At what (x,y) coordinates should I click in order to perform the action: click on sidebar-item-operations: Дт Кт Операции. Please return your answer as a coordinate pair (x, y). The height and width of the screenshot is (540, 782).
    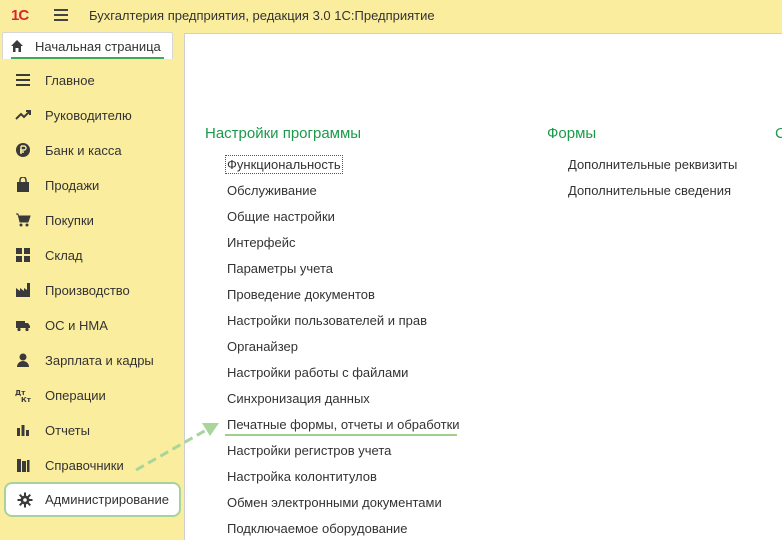
    Looking at the image, I should click on (91, 395).